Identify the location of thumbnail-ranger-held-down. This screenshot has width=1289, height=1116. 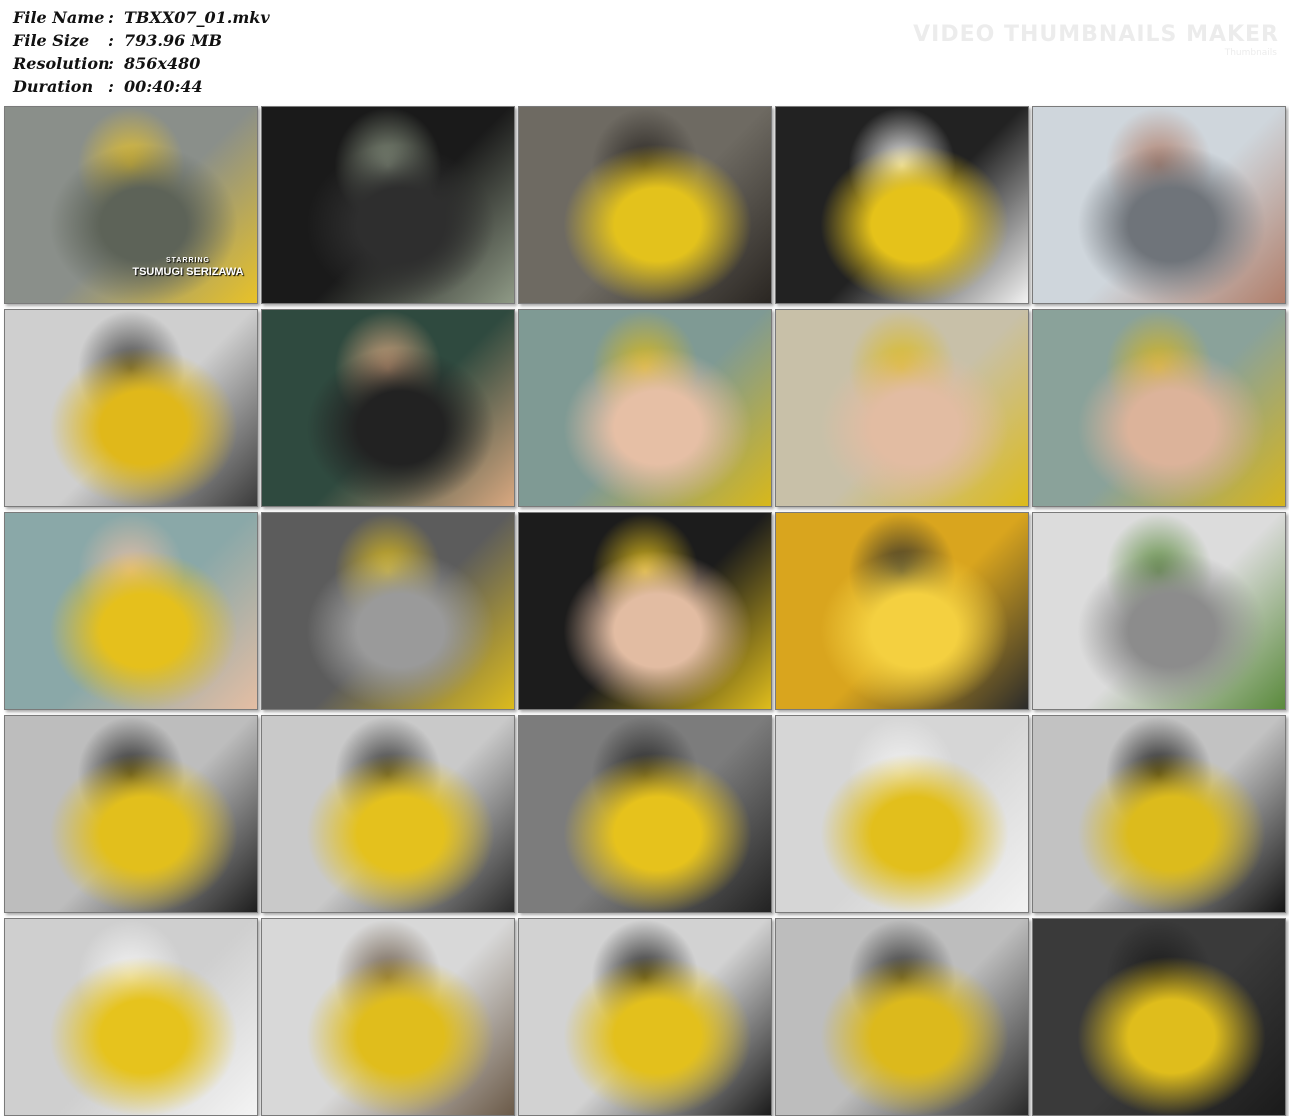
(1159, 1017).